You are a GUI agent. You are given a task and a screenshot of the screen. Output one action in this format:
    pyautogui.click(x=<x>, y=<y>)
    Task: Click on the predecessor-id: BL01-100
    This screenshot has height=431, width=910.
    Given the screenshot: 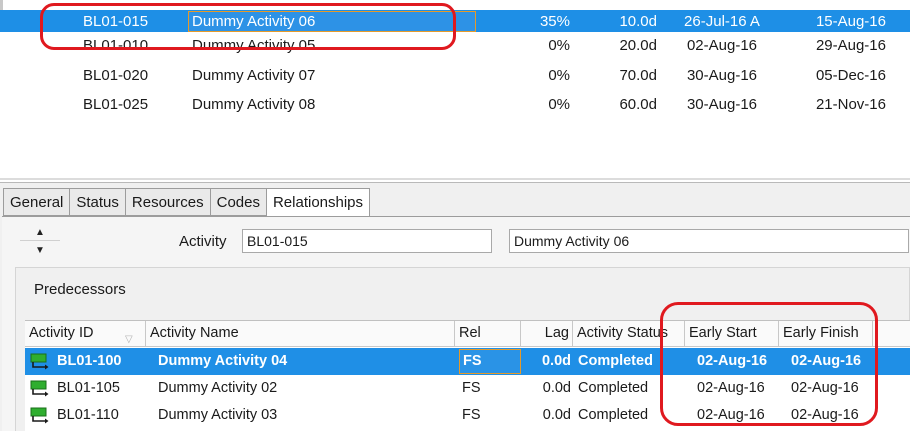 What is the action you would take?
    pyautogui.click(x=89, y=361)
    